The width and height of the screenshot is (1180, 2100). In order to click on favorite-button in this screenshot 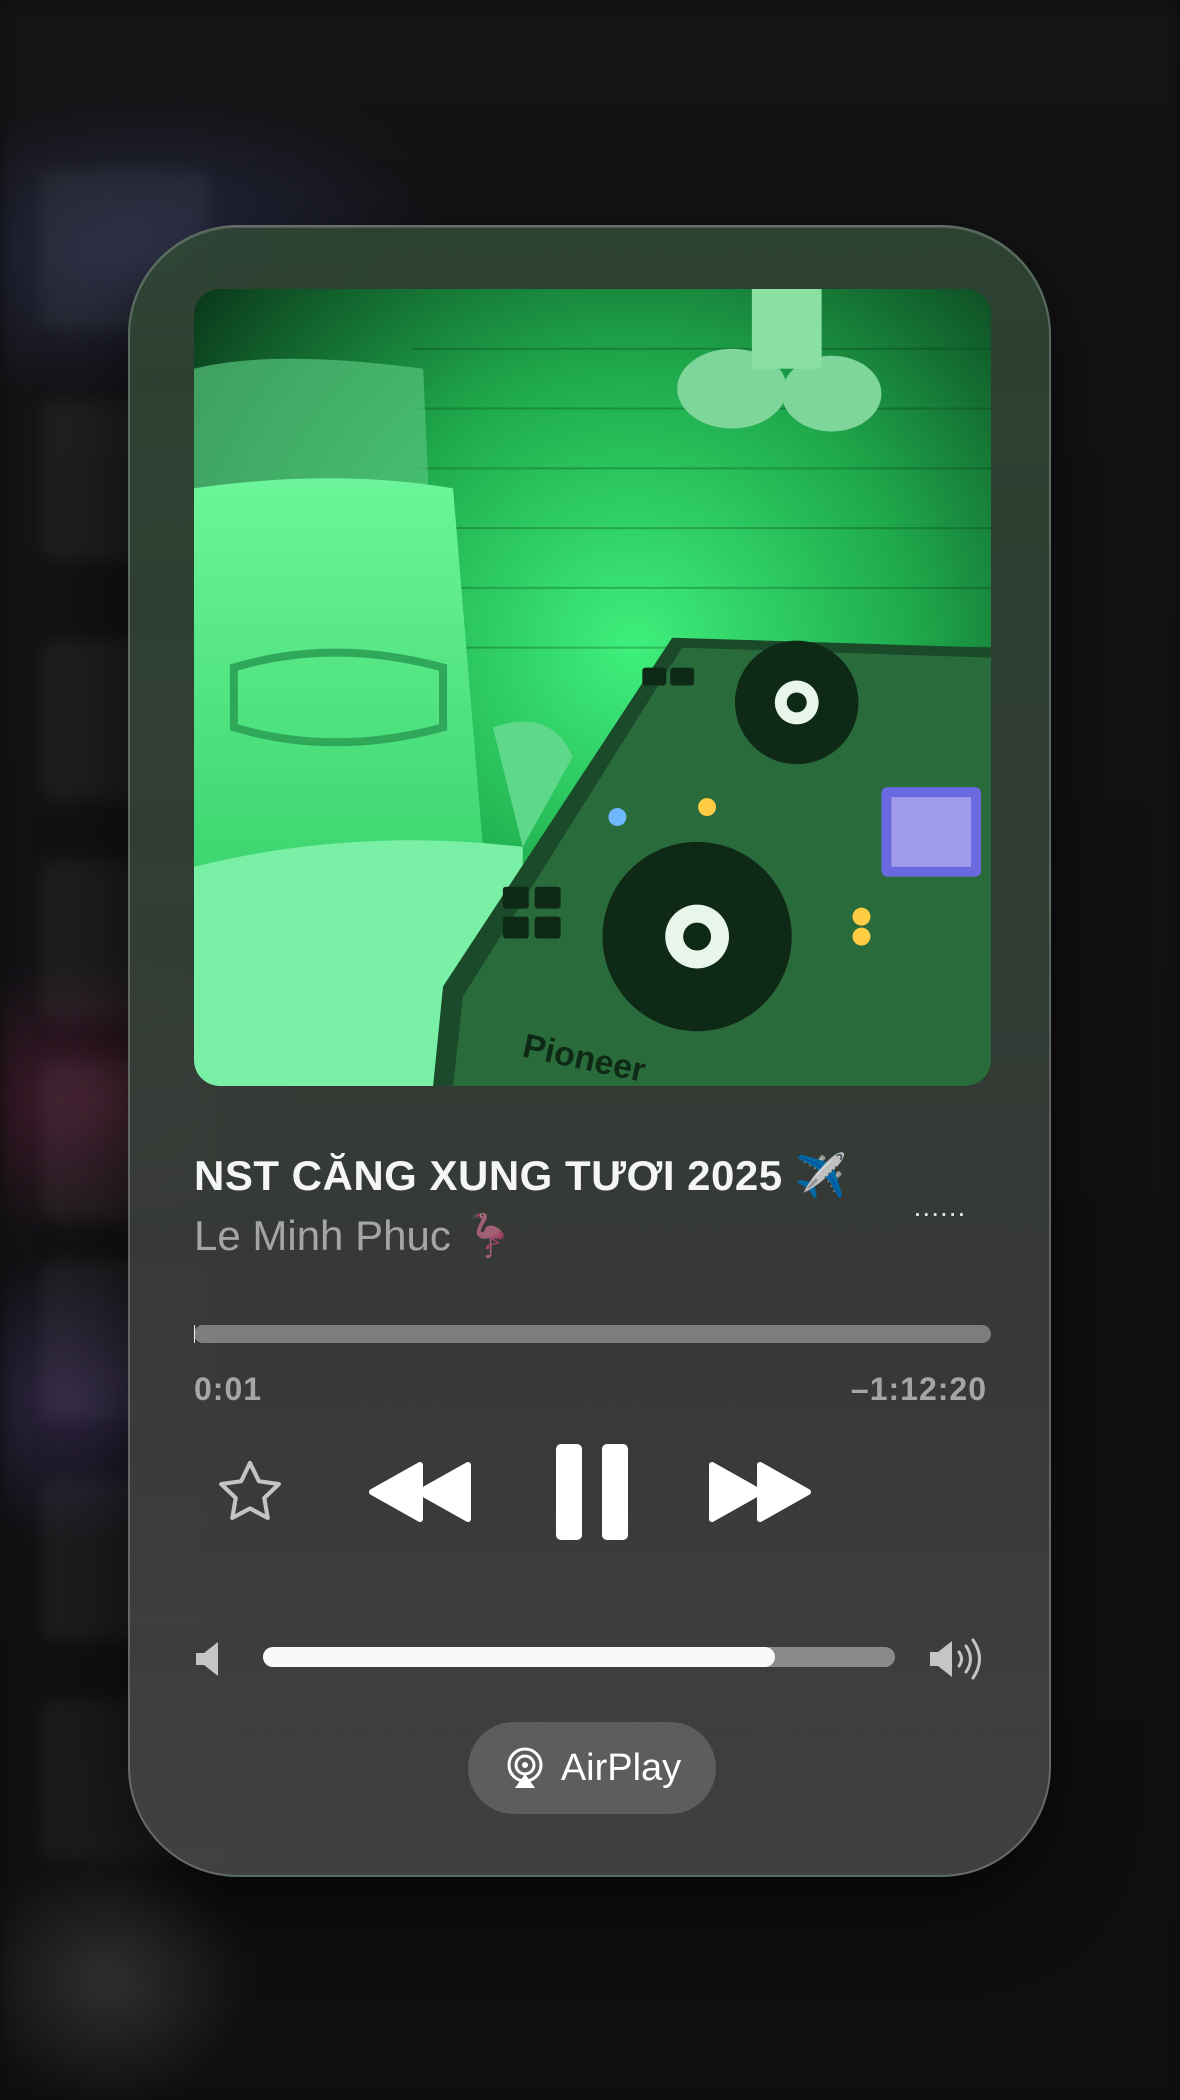, I will do `click(250, 1492)`.